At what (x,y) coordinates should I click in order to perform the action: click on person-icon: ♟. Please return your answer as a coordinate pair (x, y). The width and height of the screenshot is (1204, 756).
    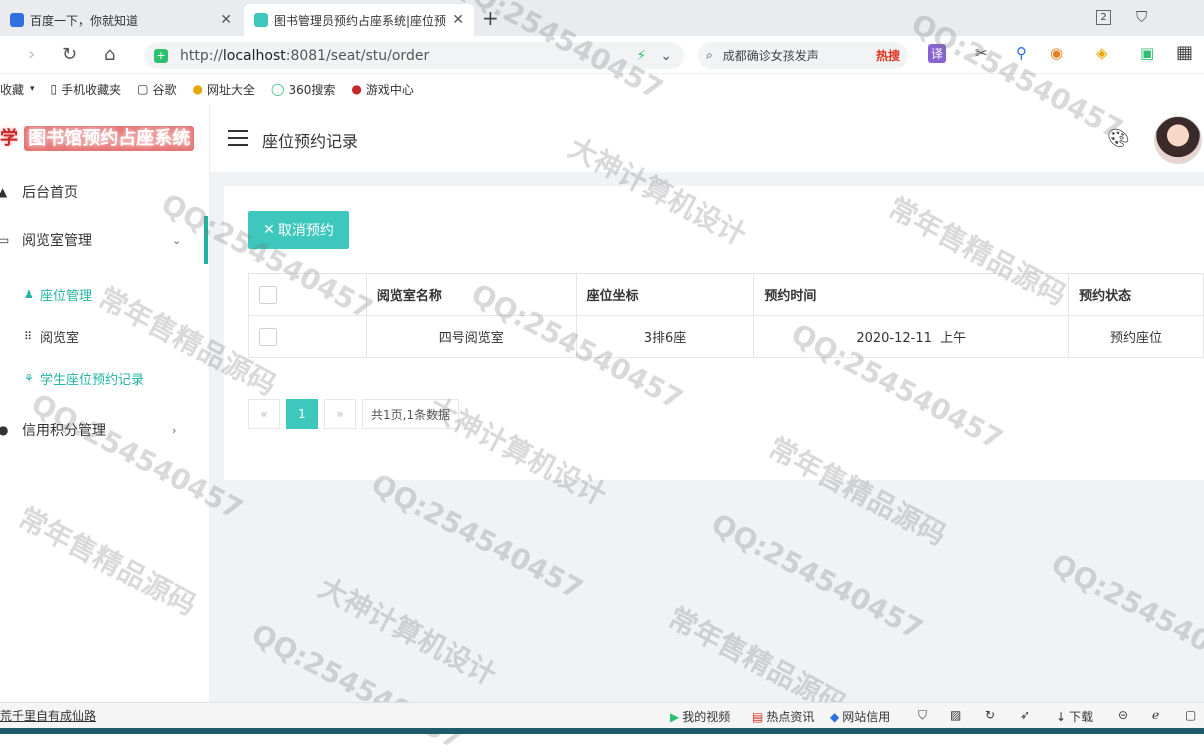
    Looking at the image, I should click on (29, 294).